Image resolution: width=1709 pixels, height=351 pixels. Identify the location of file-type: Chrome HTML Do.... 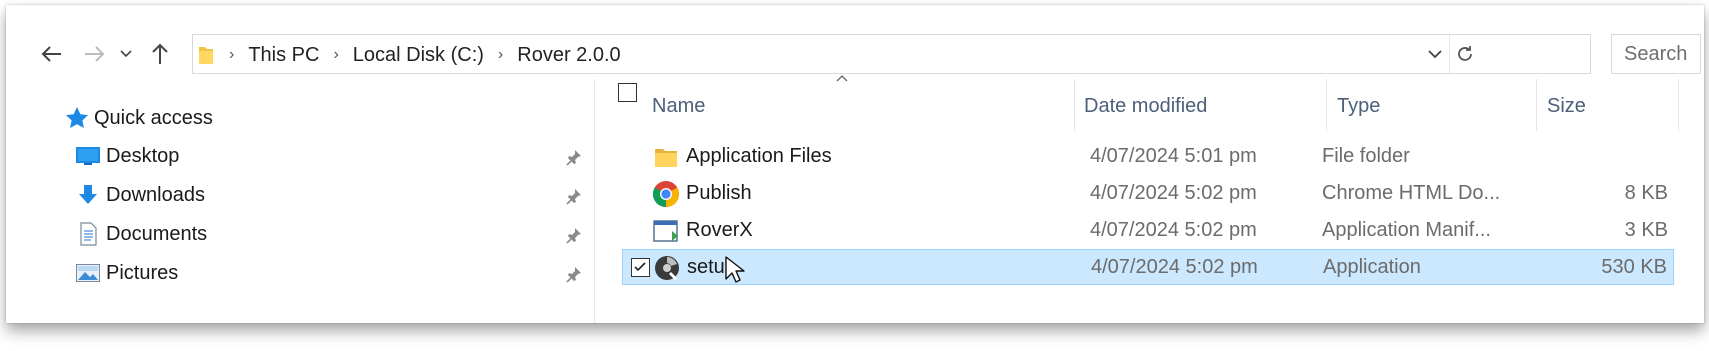
(1411, 193).